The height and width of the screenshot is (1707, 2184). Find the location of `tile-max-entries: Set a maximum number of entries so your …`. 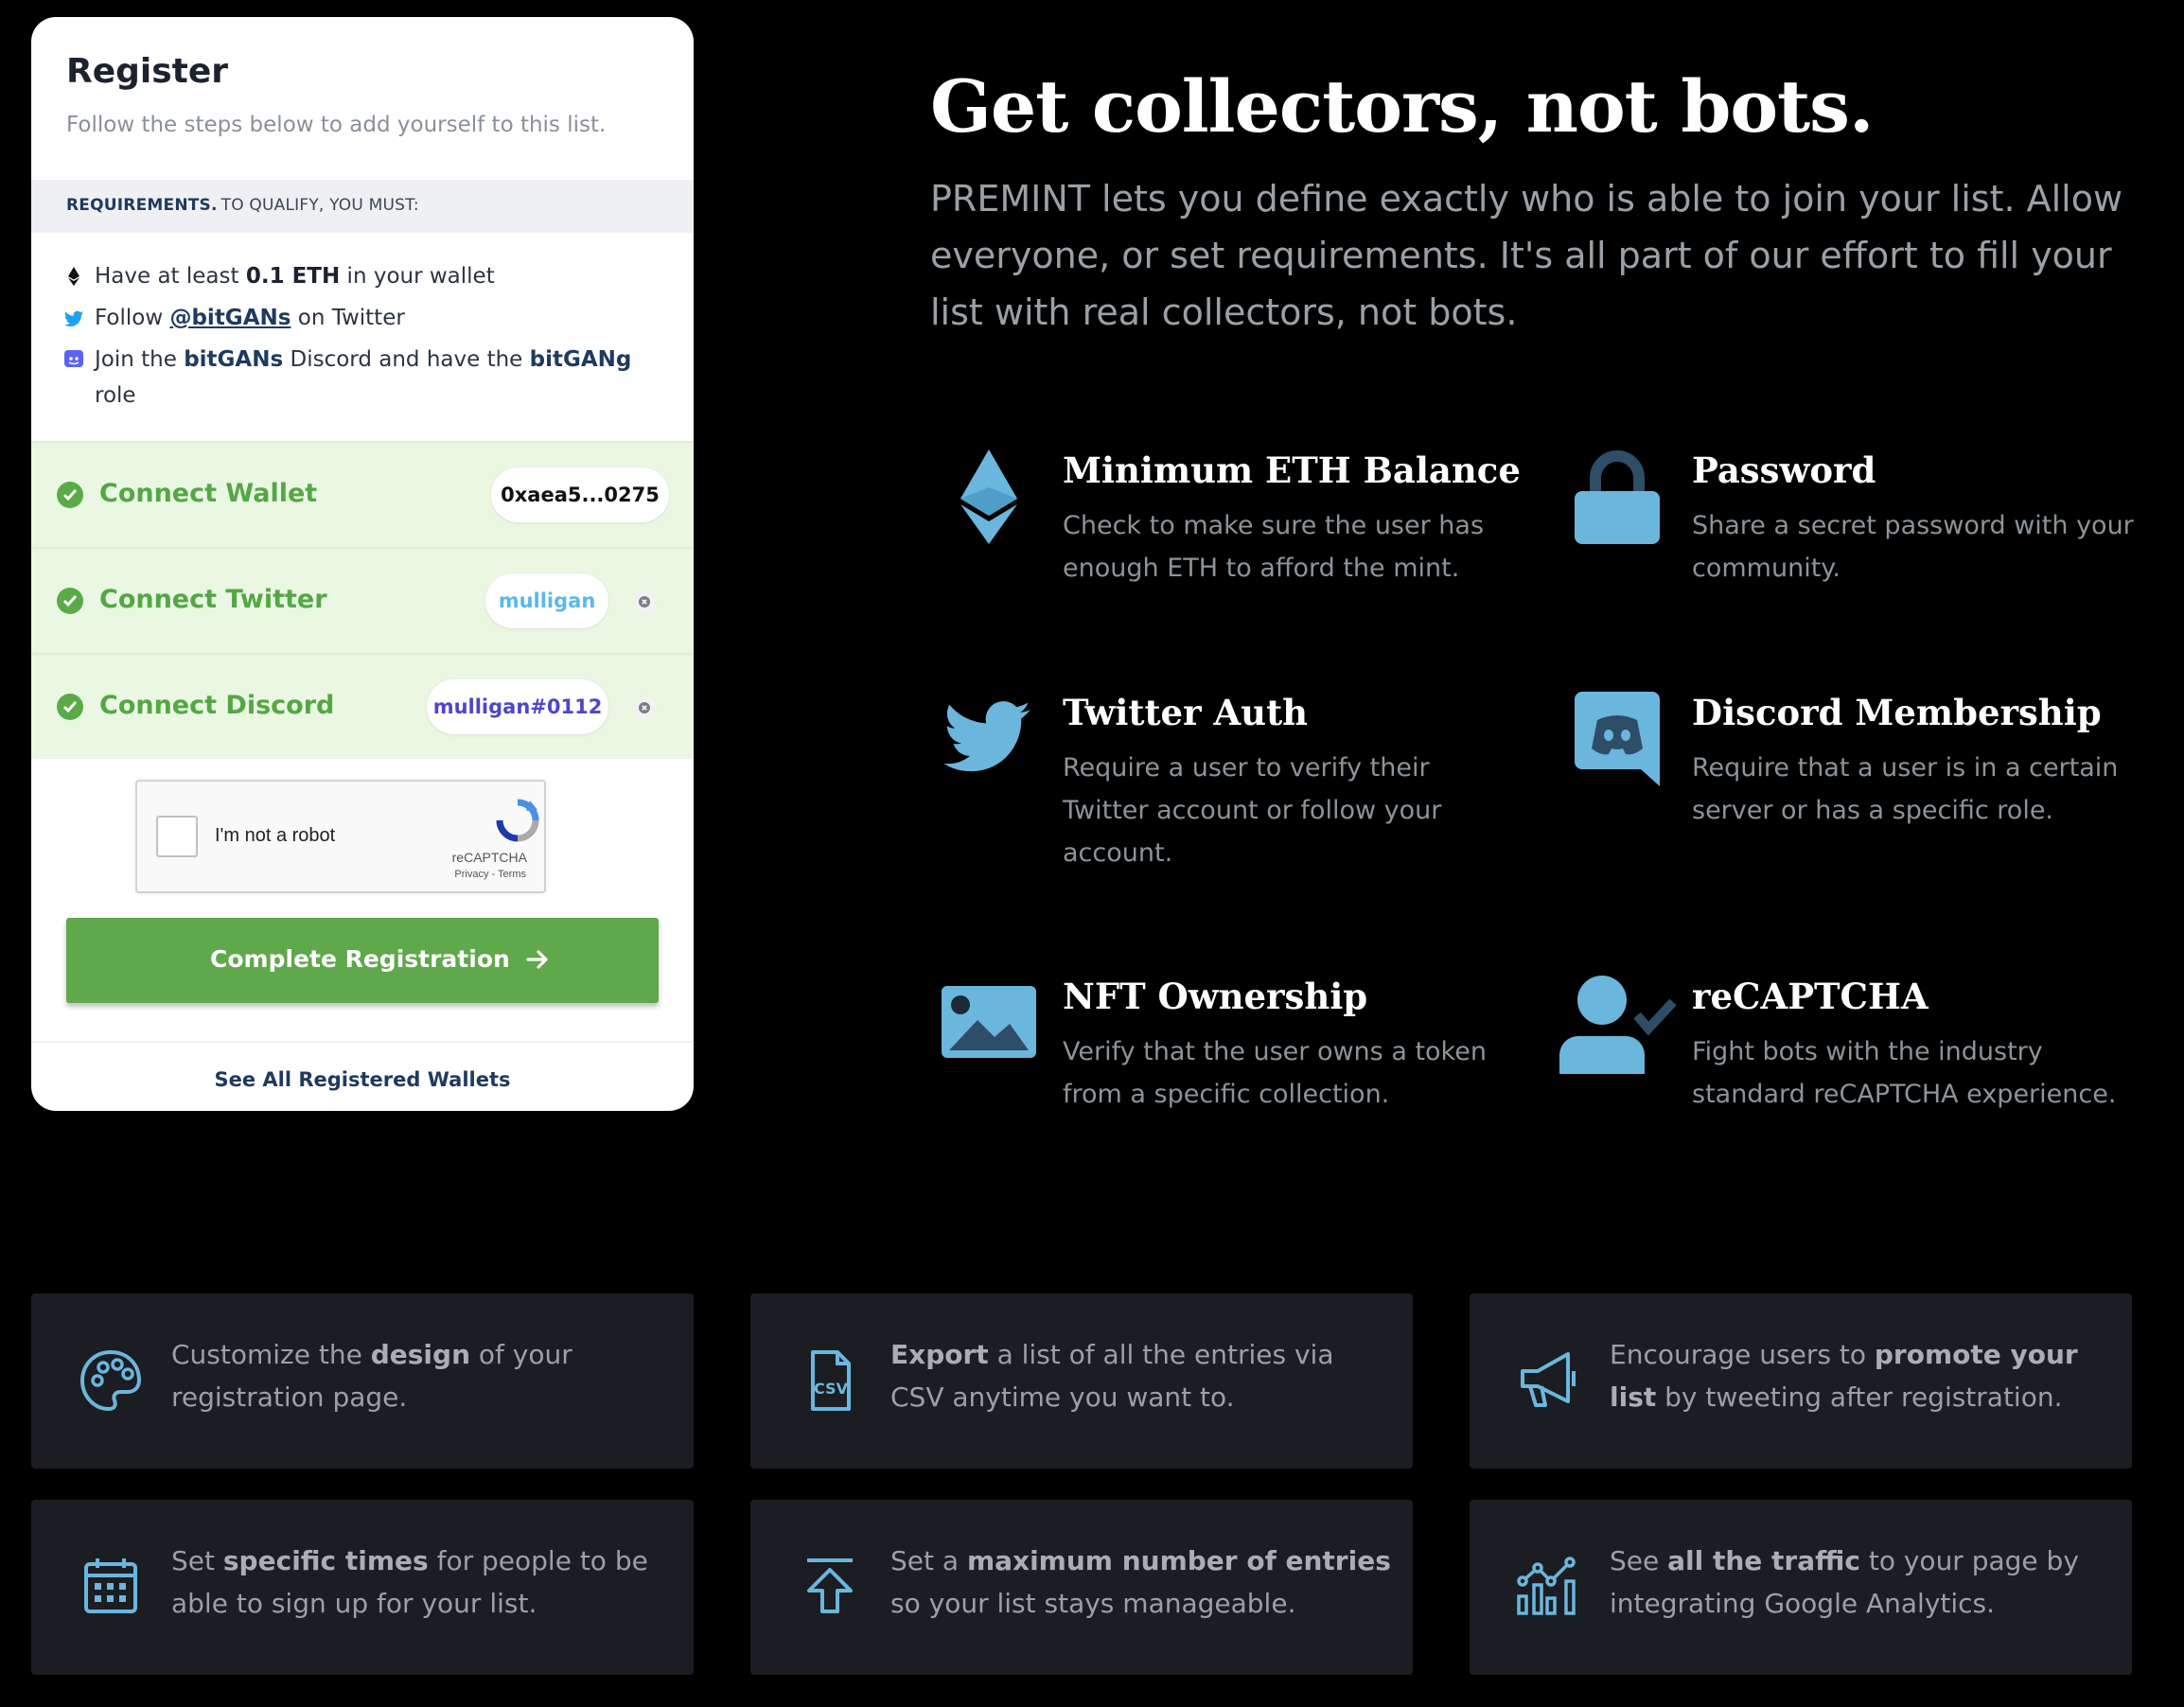

tile-max-entries: Set a maximum number of entries so your … is located at coordinates (1081, 1587).